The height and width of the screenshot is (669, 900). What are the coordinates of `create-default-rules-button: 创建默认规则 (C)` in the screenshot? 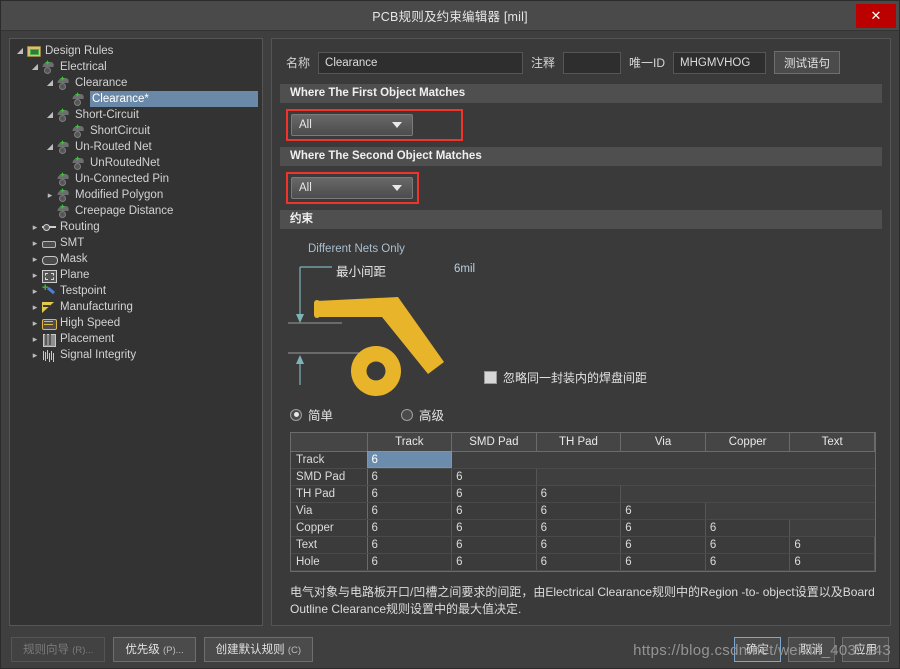 It's located at (258, 649).